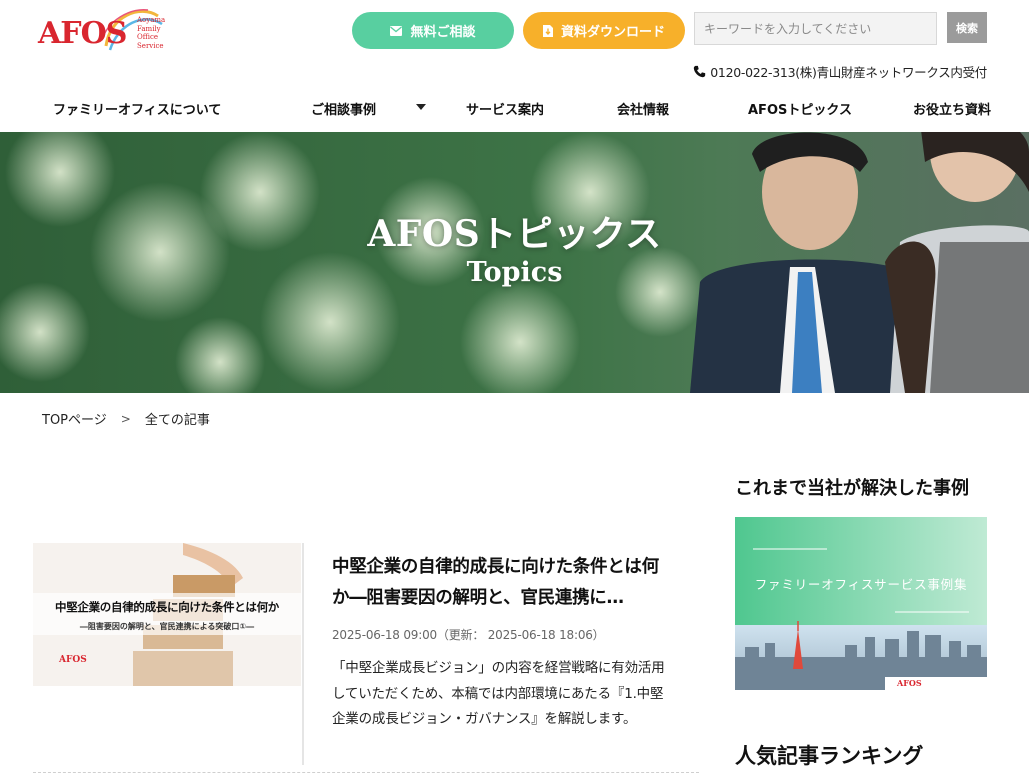 The height and width of the screenshot is (778, 1029). Describe the element at coordinates (909, 683) in the screenshot. I see `banner-logo: AFOS` at that location.